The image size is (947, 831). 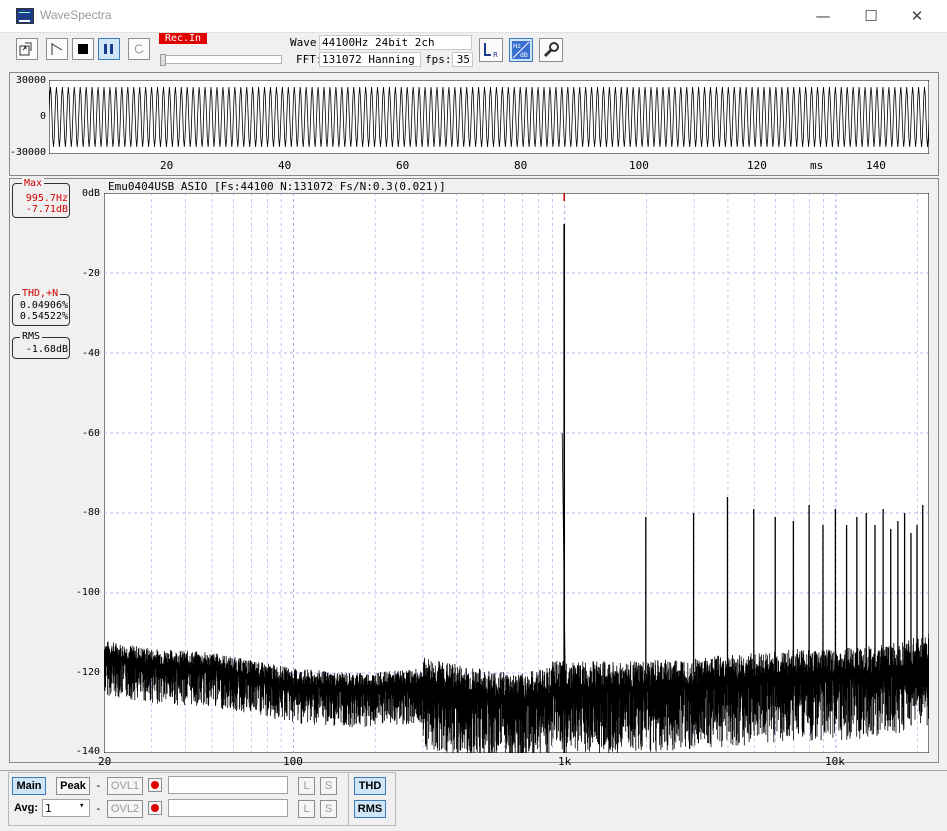 What do you see at coordinates (473, 16) in the screenshot?
I see `title-bar: WaveSpectra — ☐ ✕` at bounding box center [473, 16].